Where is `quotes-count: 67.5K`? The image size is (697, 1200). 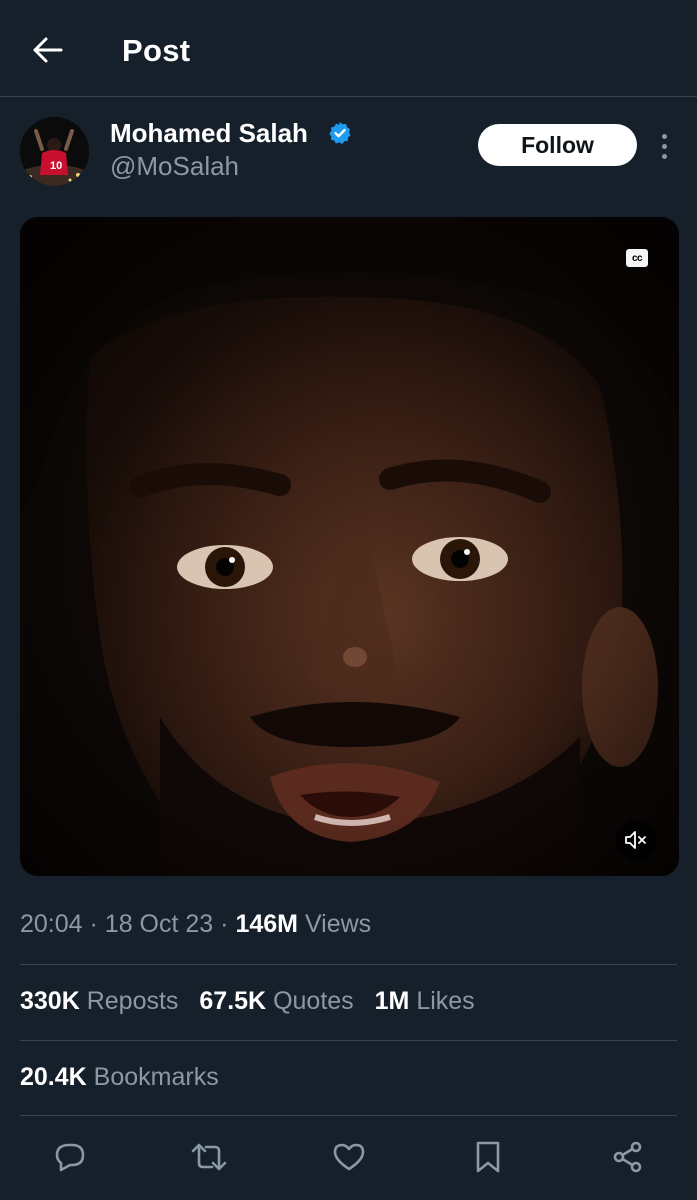
quotes-count: 67.5K is located at coordinates (233, 1001).